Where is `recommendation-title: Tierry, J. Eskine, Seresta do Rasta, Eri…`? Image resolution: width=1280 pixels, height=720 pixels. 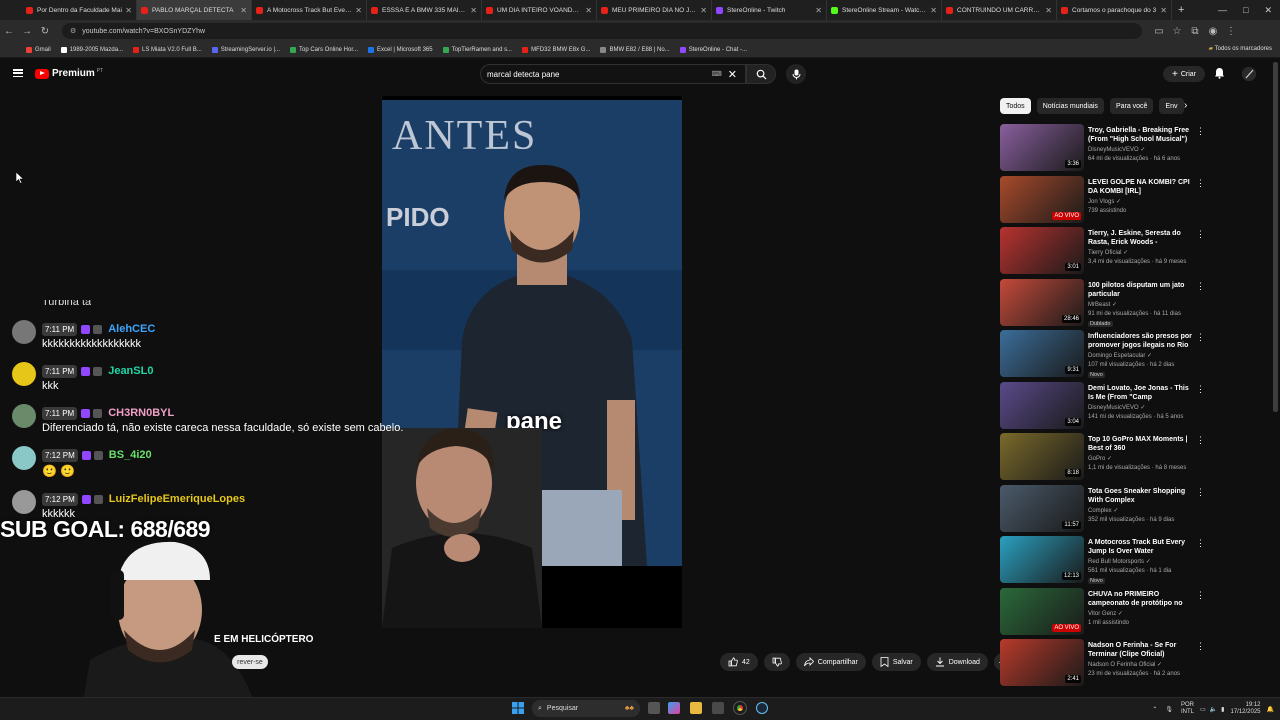
recommendation-title: Tierry, J. Eskine, Seresta do Rasta, Eri… is located at coordinates (1140, 238).